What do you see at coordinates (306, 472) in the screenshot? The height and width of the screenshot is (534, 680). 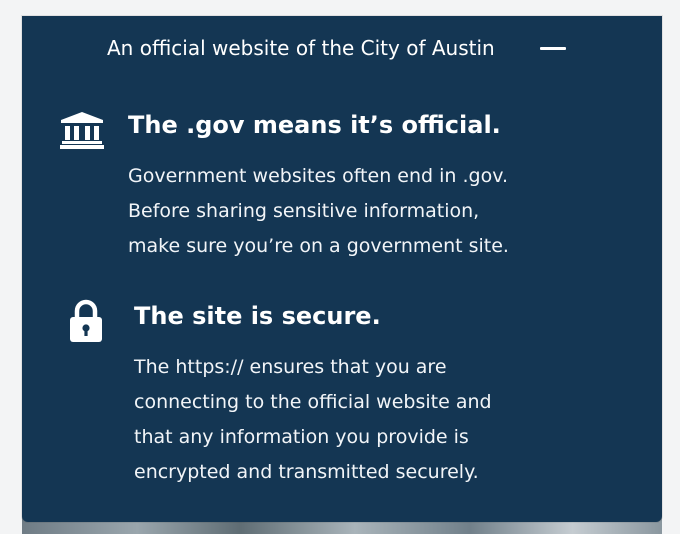 I see `description-line: encrypted and transmitted securely.` at bounding box center [306, 472].